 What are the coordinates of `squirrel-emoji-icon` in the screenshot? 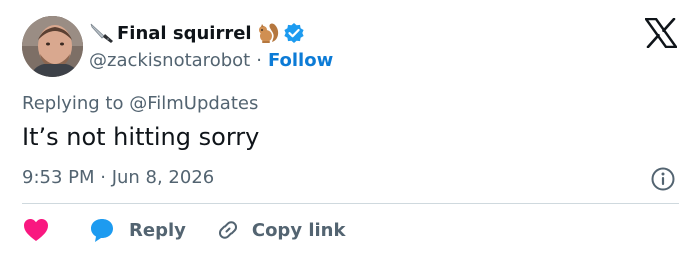 It's located at (268, 33).